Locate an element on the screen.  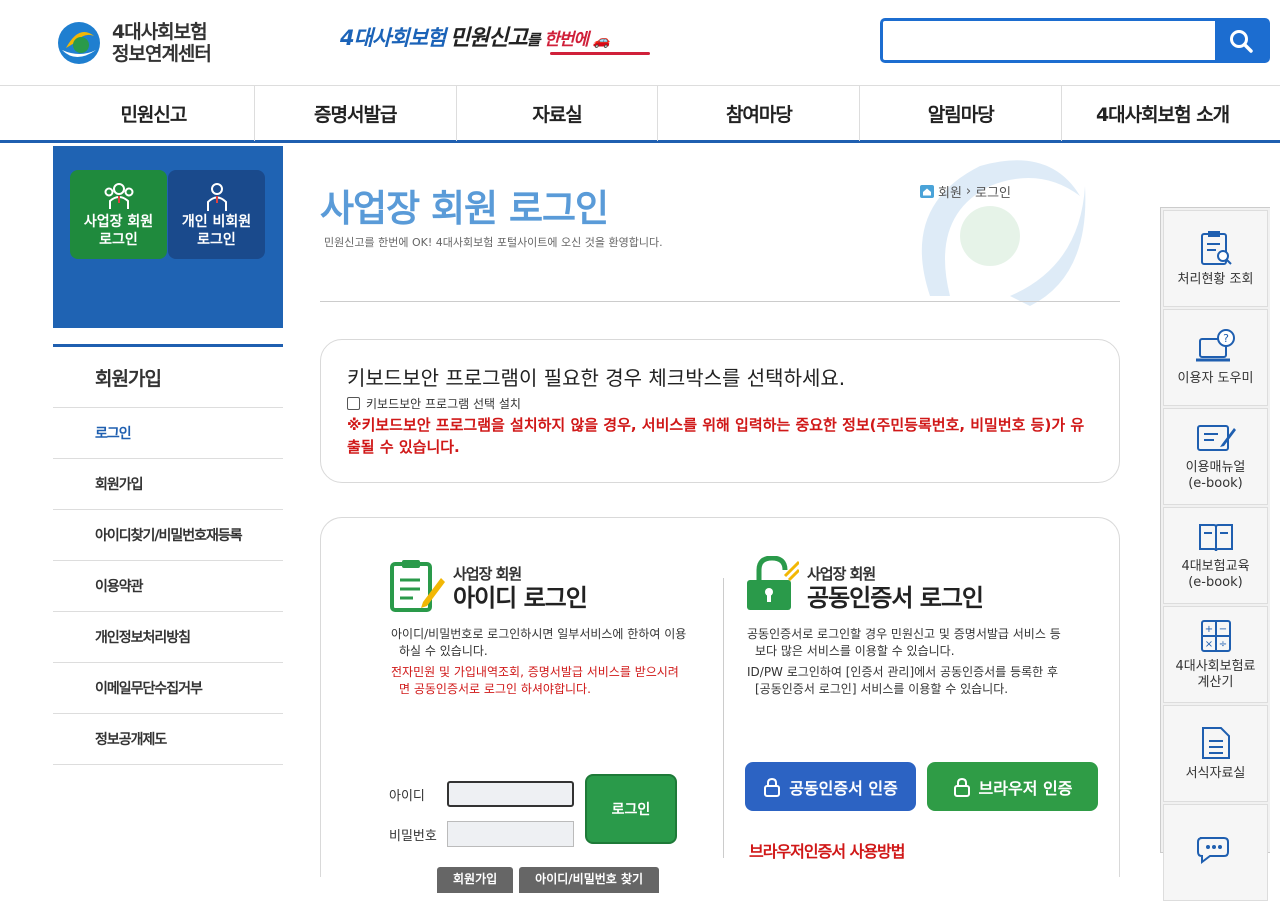
id-login-title: 아이디 로그인 is located at coordinates (520, 598).